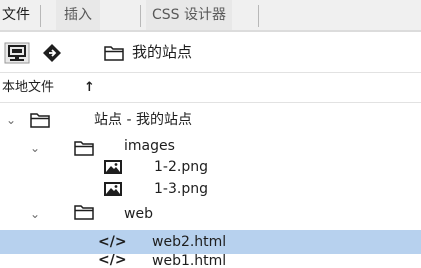 The image size is (421, 268). What do you see at coordinates (210, 102) in the screenshot?
I see `header-divider` at bounding box center [210, 102].